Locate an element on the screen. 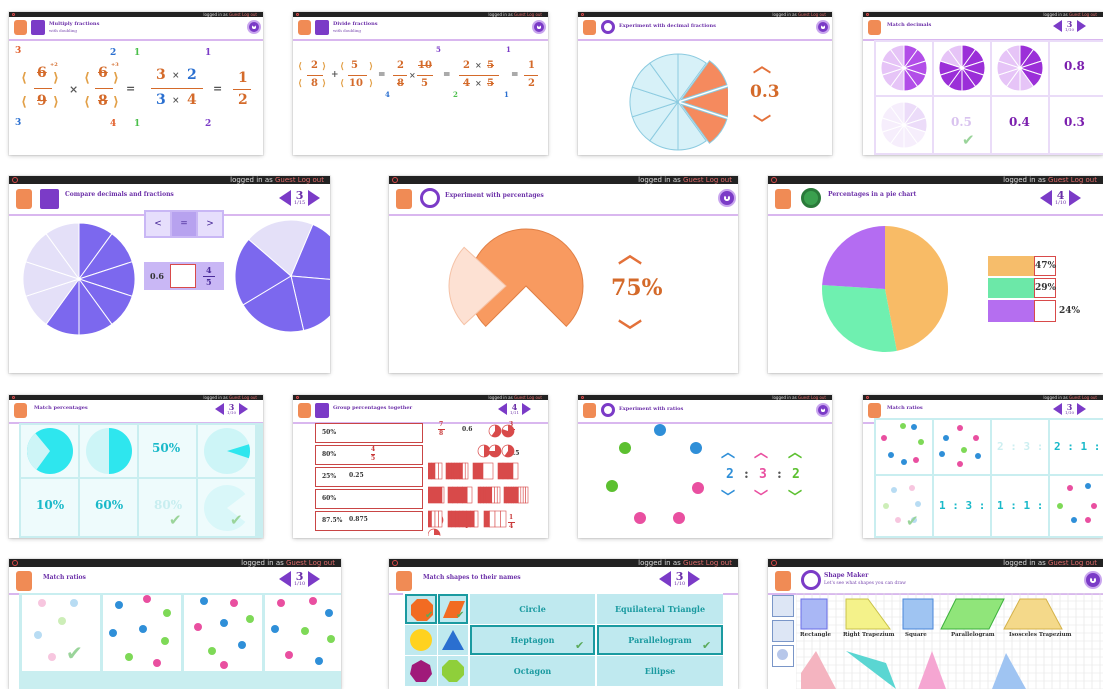  shape-name-tile: Equilateral Triangle is located at coordinates (660, 609).